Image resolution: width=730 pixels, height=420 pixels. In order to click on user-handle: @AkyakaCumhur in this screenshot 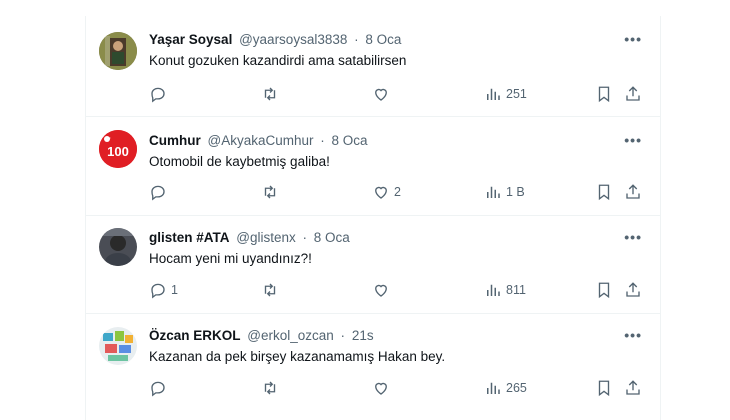, I will do `click(261, 140)`.